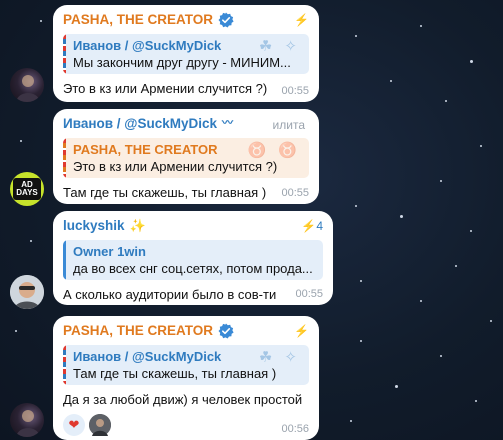 Image resolution: width=503 pixels, height=440 pixels. I want to click on message-text: Там где ты скажешь, ты главная ), so click(165, 192).